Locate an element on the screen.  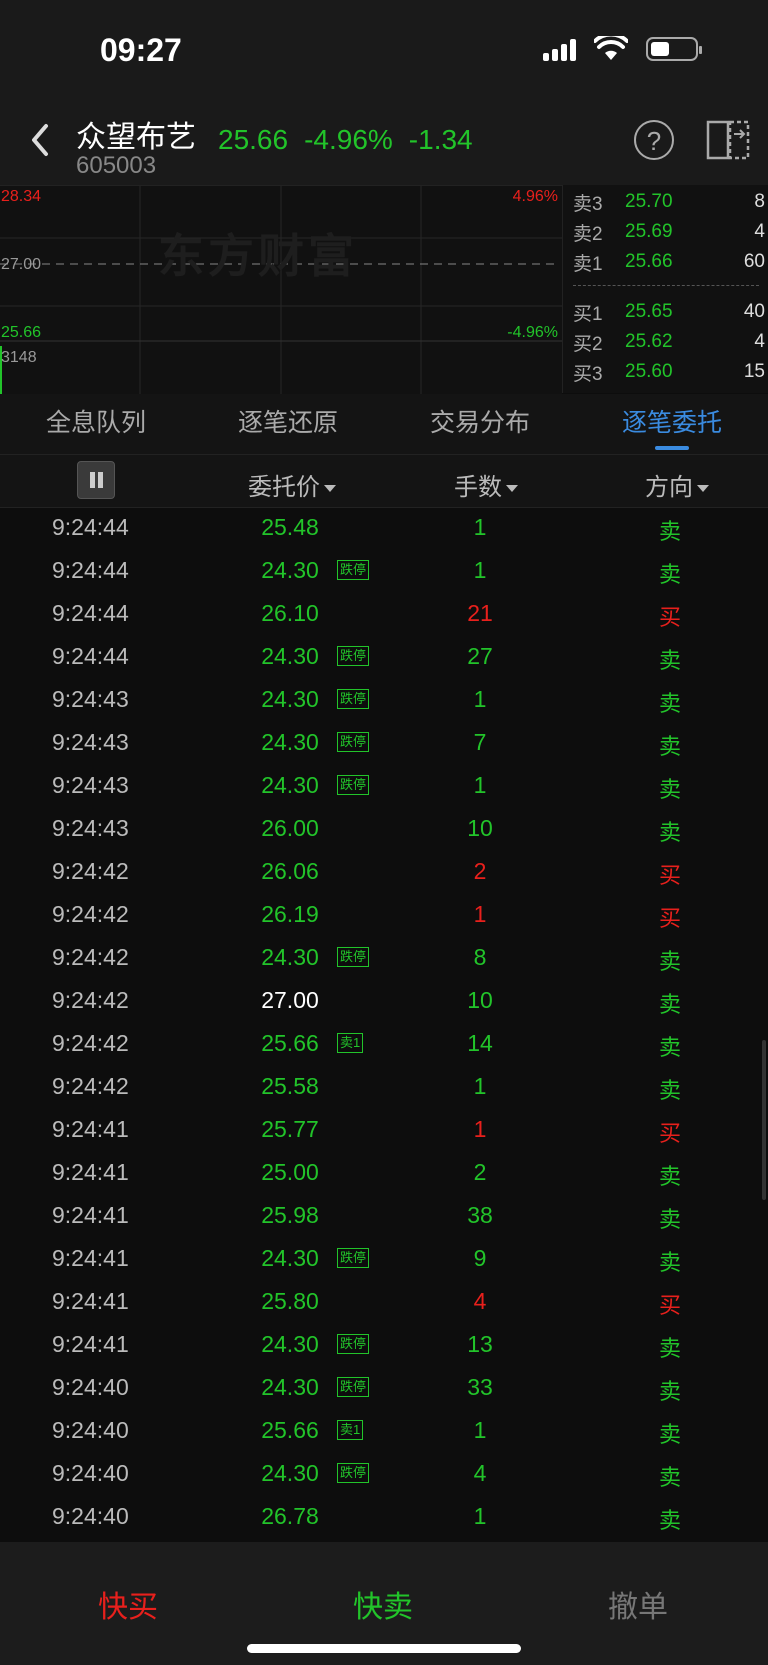
tab-tick-orders: 逐笔委托 is located at coordinates (672, 424).